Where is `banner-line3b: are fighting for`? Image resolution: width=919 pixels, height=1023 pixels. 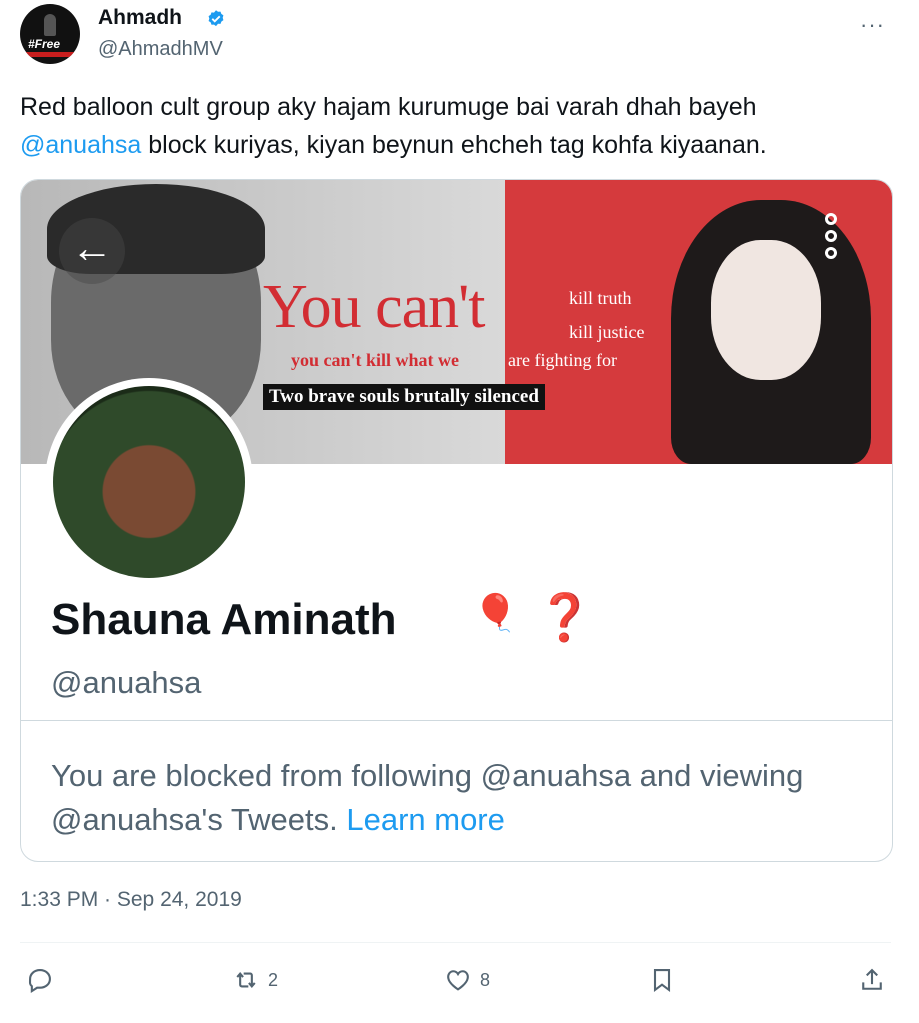
banner-line3b: are fighting for is located at coordinates (562, 360).